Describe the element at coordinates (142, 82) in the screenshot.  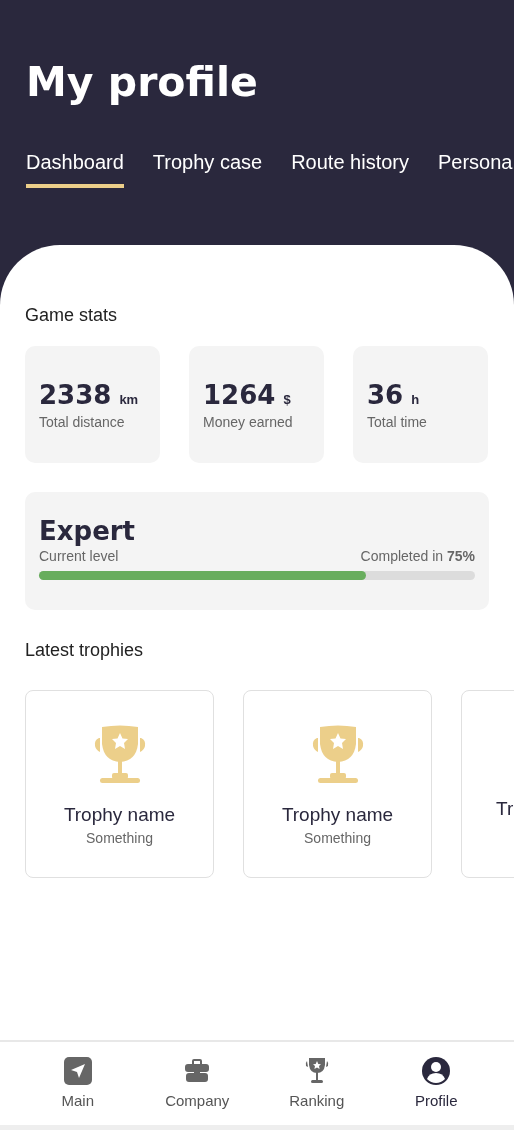
I see `page-title: My profile` at that location.